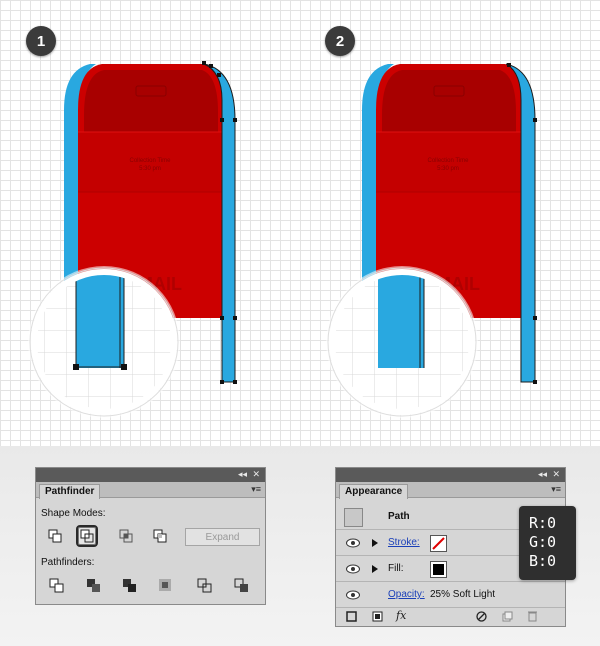 The width and height of the screenshot is (600, 646). What do you see at coordinates (396, 568) in the screenshot?
I see `fill-label: Fill:` at bounding box center [396, 568].